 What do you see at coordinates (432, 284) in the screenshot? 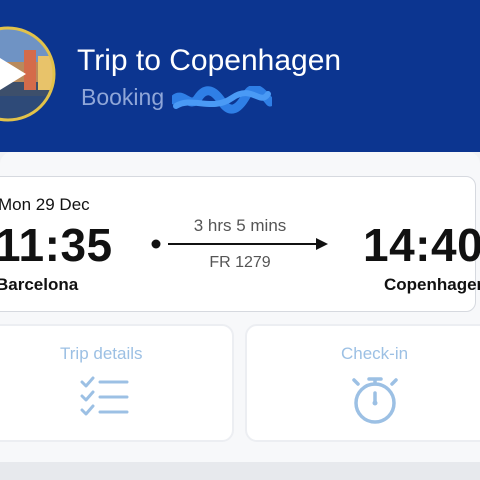
I see `arrival-city: Copenhagen` at bounding box center [432, 284].